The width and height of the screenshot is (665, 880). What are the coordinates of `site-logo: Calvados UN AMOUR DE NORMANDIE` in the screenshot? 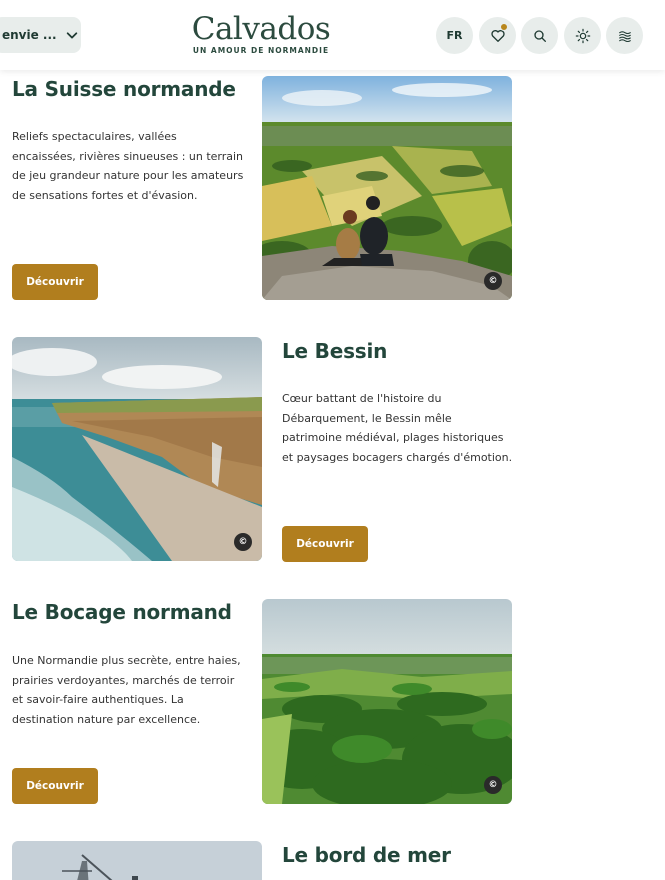 It's located at (261, 35).